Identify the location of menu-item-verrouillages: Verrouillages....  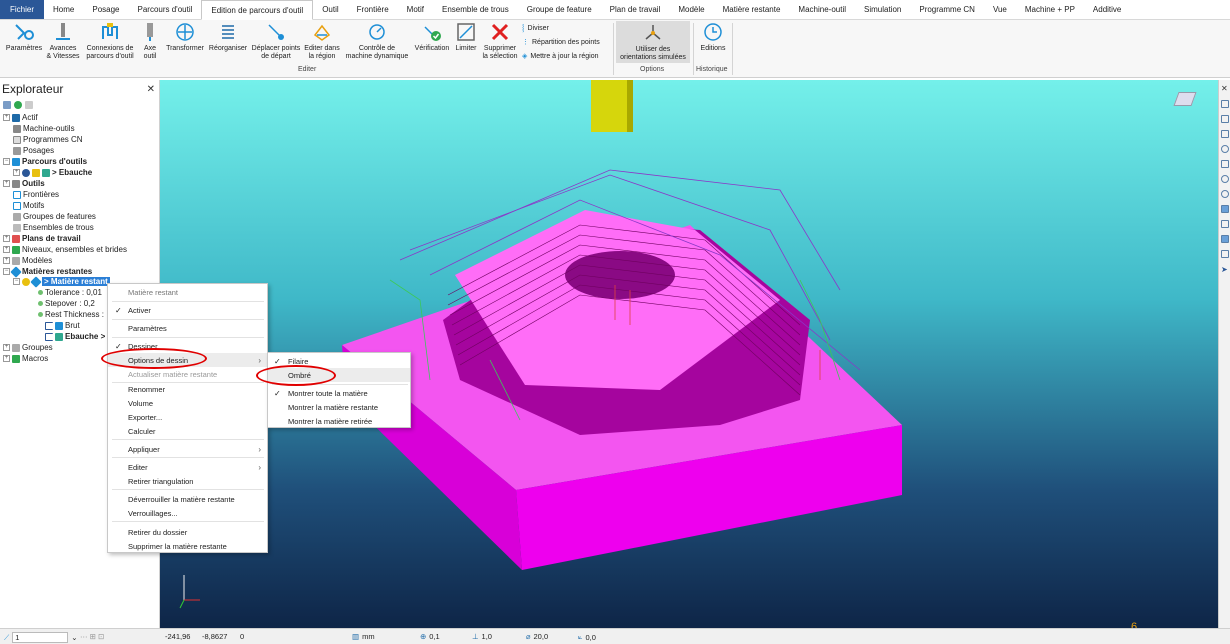
(187, 513).